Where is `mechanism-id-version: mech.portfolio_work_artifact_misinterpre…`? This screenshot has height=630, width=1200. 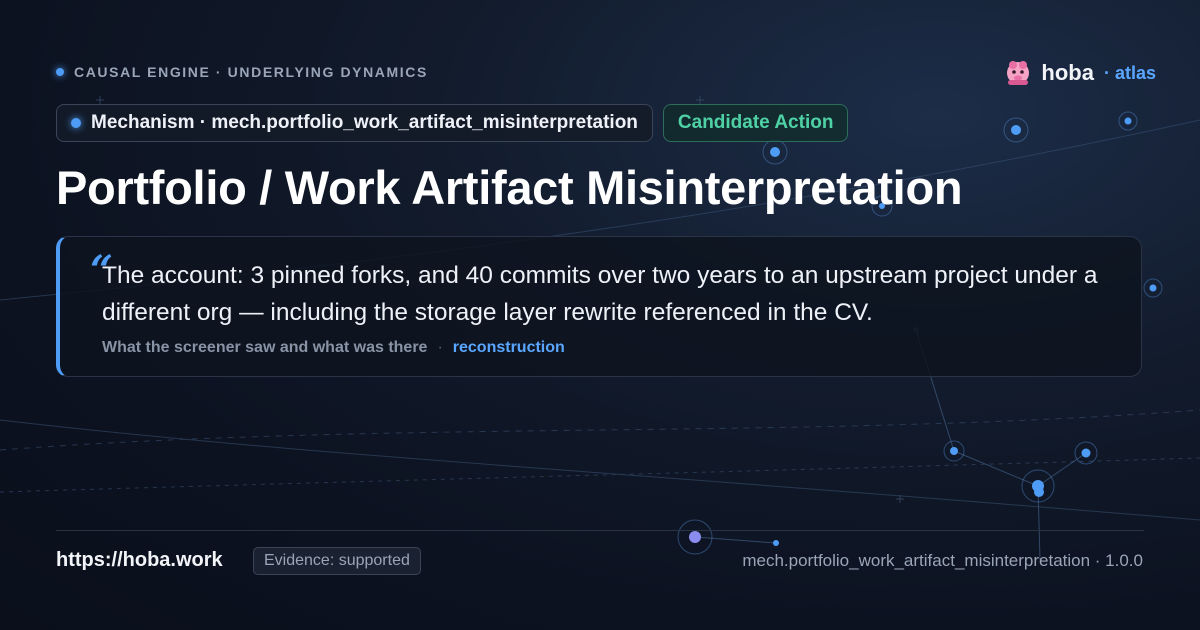
mechanism-id-version: mech.portfolio_work_artifact_misinterpre… is located at coordinates (942, 560).